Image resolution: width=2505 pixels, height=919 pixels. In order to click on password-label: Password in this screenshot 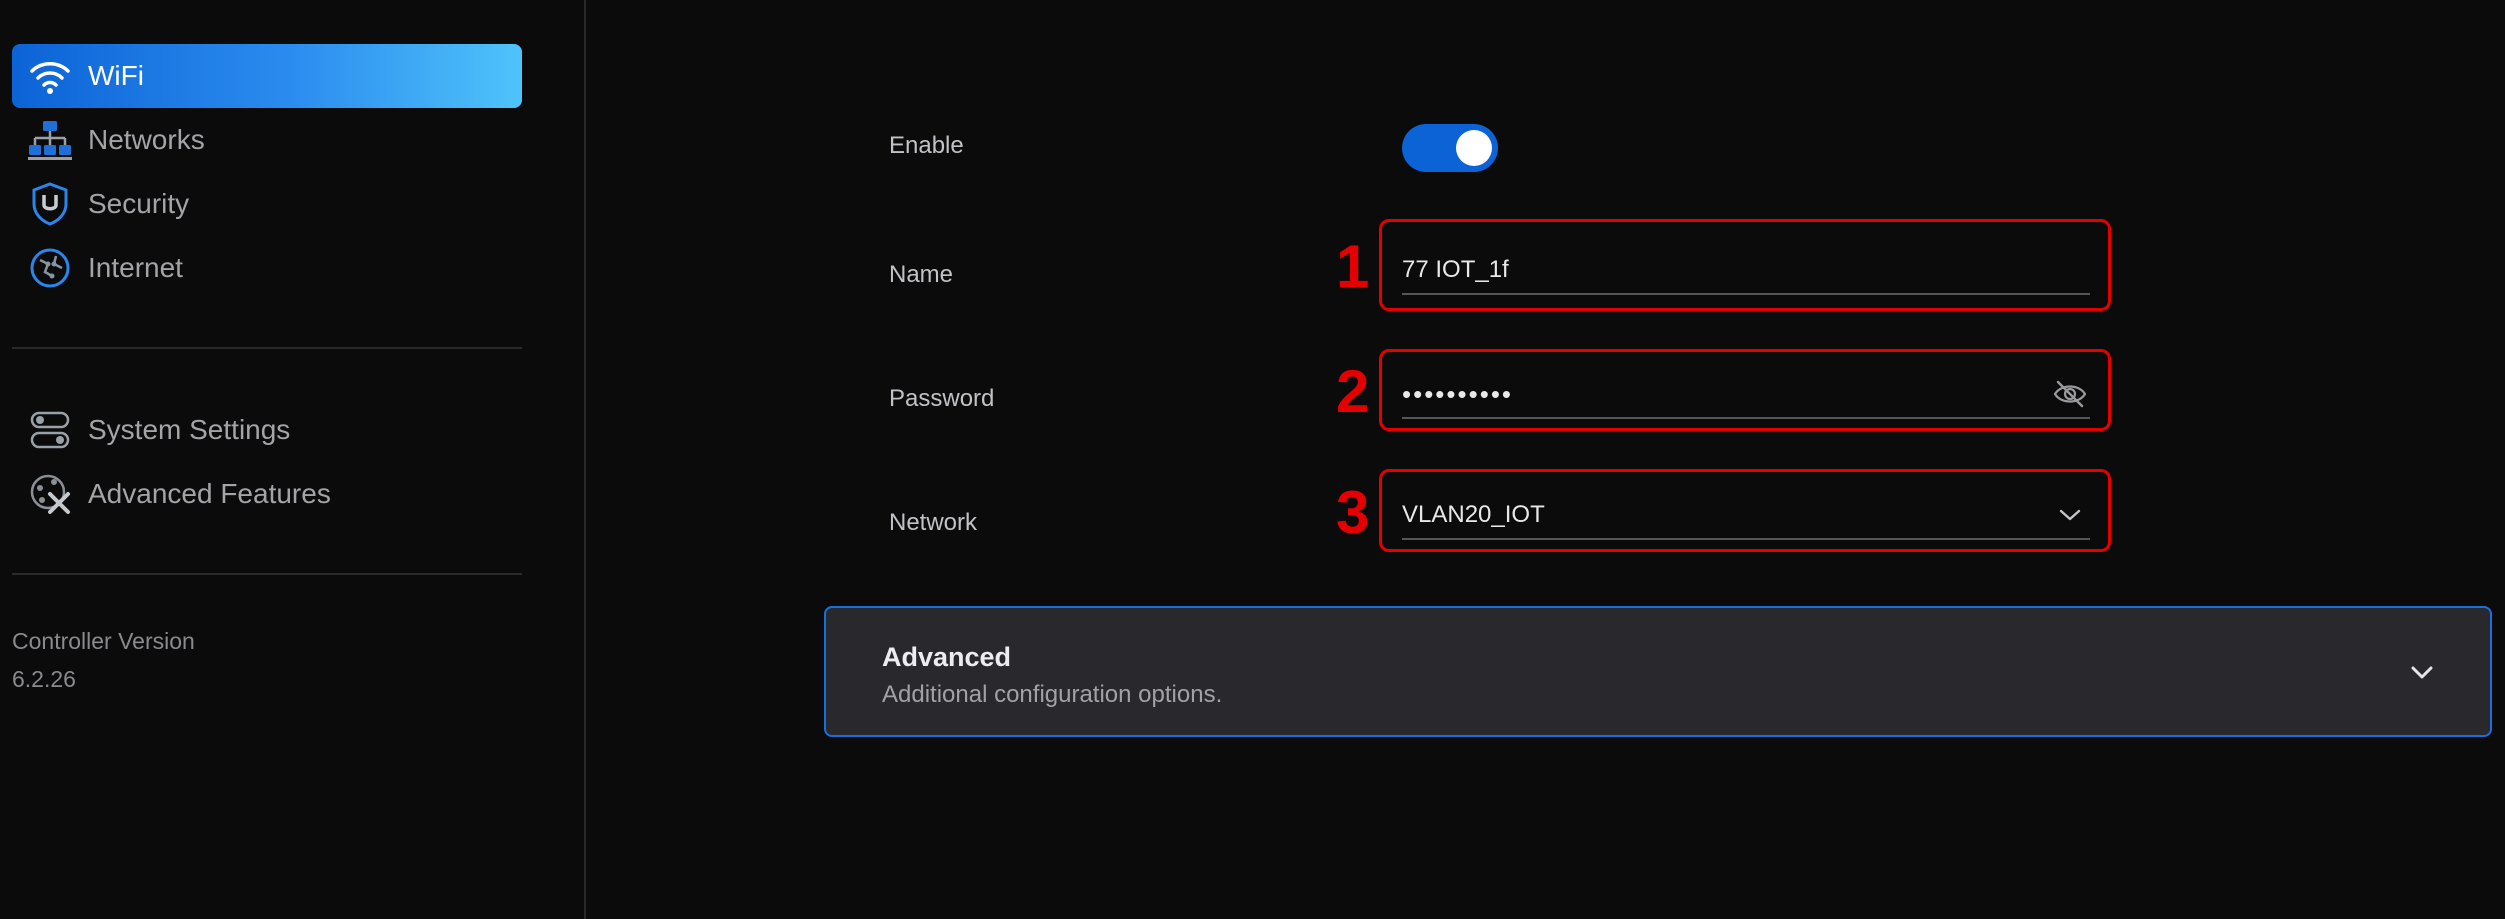, I will do `click(942, 398)`.